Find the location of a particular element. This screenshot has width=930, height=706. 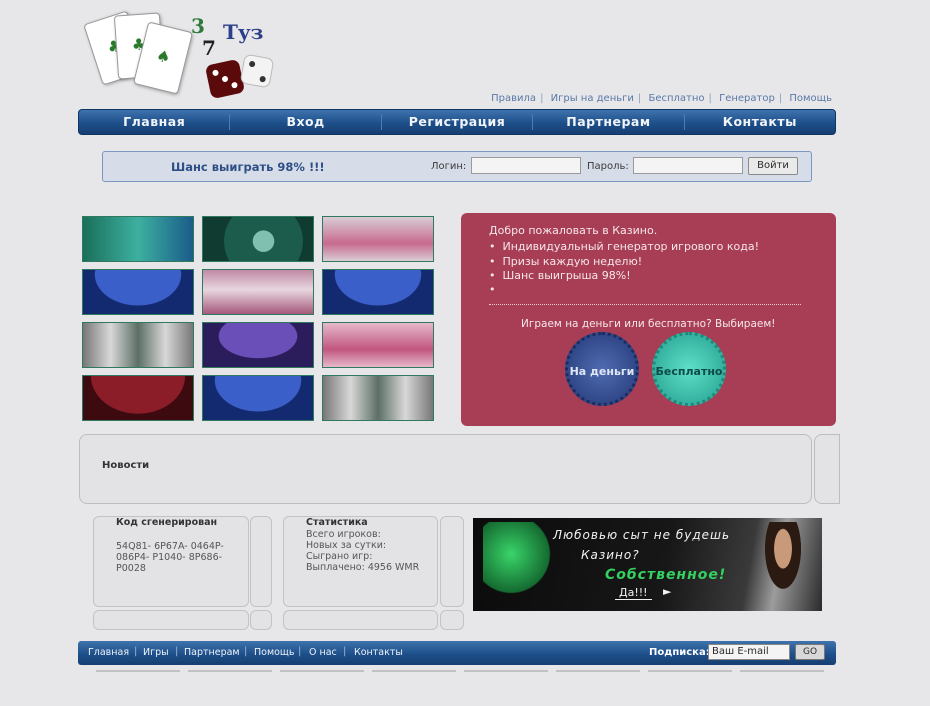

password-label: Пароль: is located at coordinates (608, 166).